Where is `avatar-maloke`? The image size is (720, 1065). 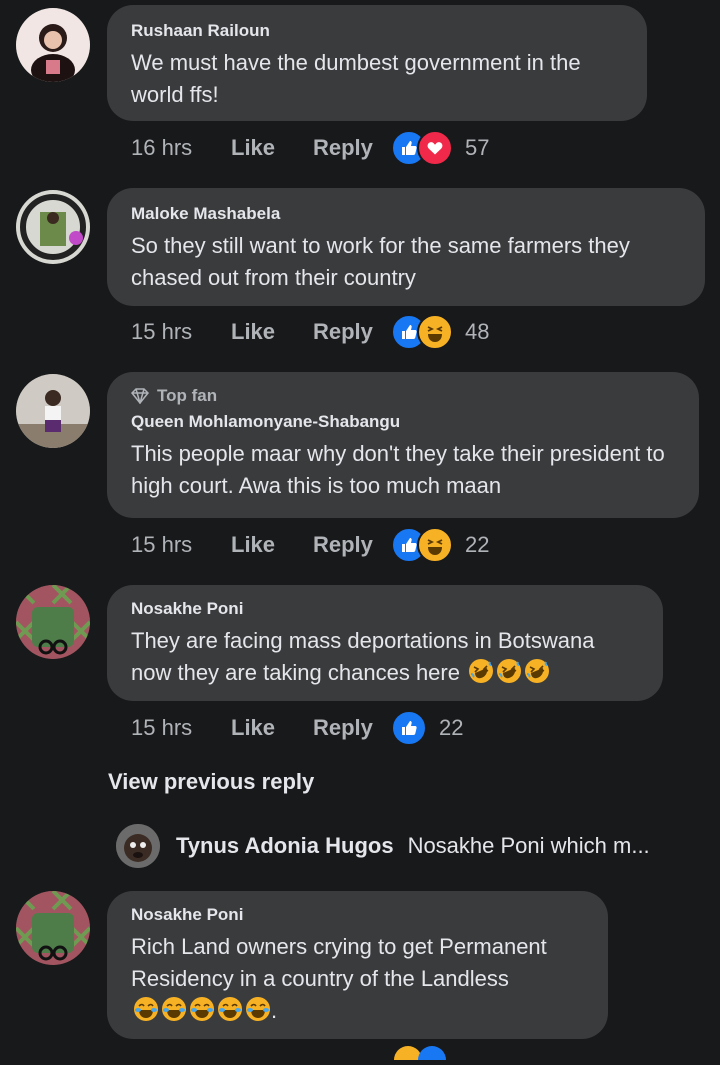
avatar-maloke is located at coordinates (53, 227).